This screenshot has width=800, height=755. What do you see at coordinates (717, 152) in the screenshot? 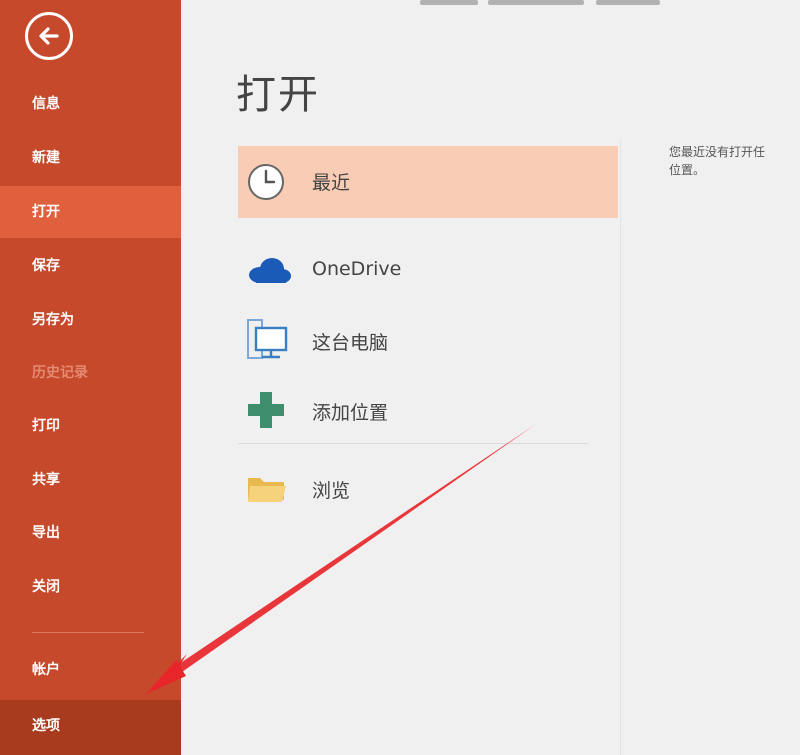
I see `message-line-1: 您最近没有打开任` at bounding box center [717, 152].